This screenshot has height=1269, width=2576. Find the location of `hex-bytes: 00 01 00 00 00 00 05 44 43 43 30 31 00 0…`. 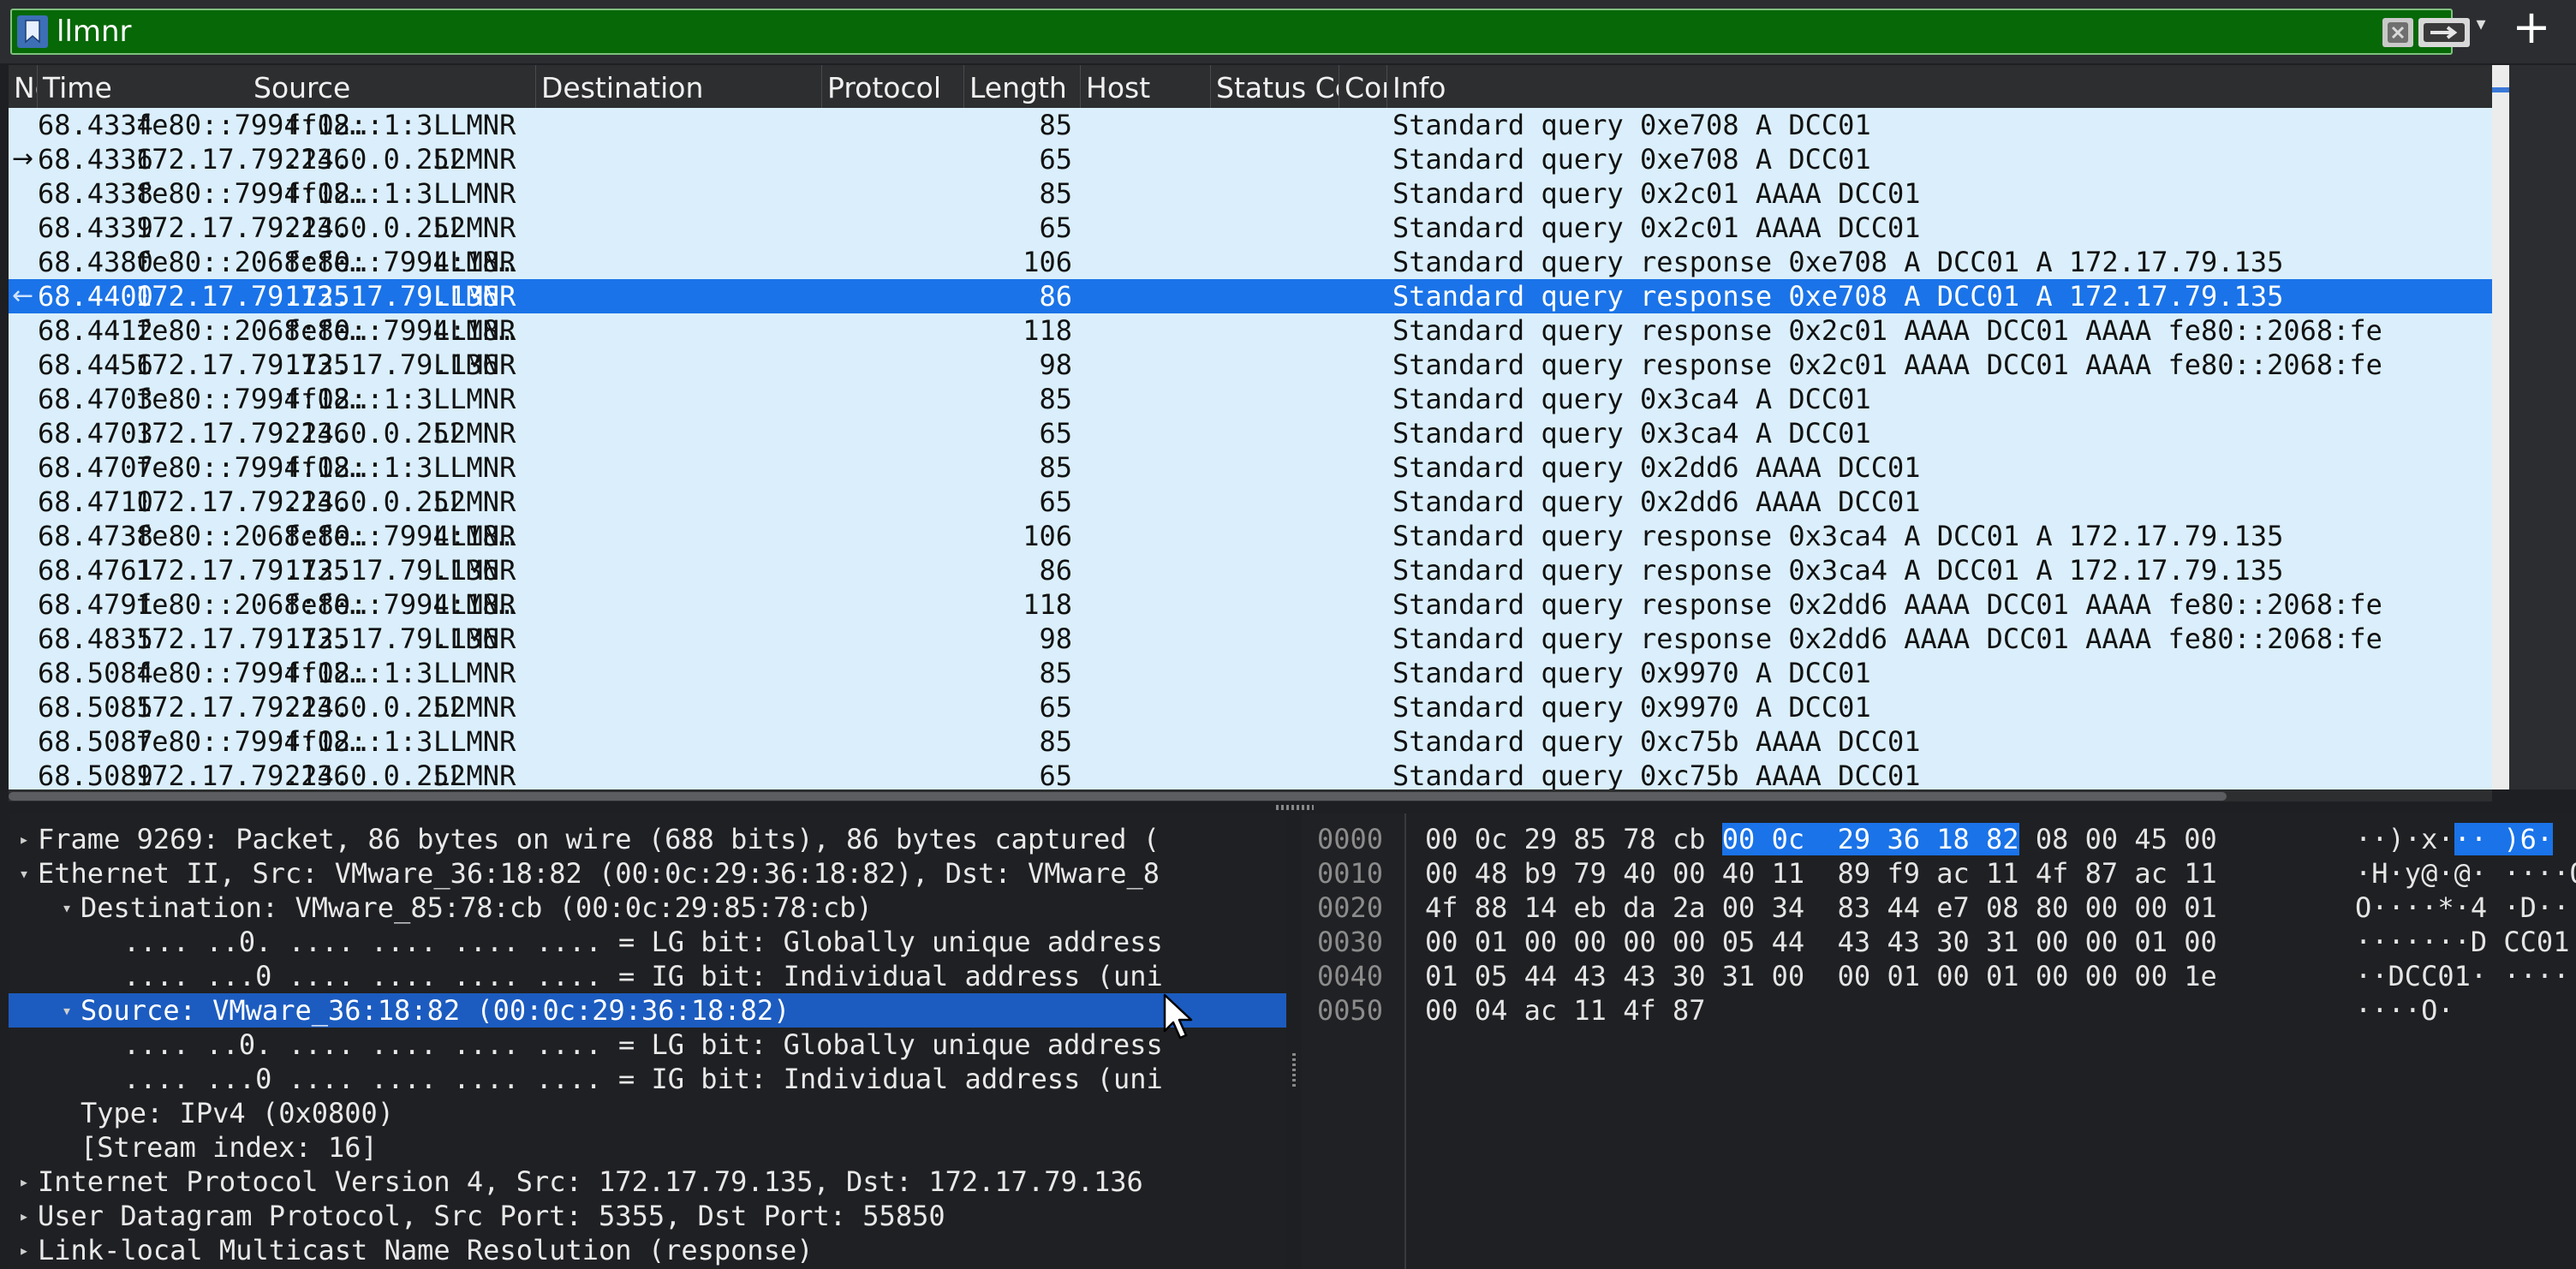

hex-bytes: 00 01 00 00 00 00 05 44 43 43 30 31 00 0… is located at coordinates (1821, 942).